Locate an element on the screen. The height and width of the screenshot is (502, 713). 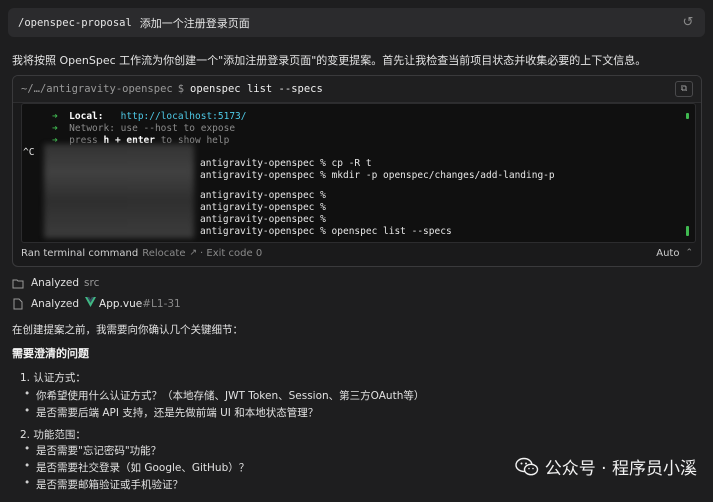
line-range: #L1-31 is located at coordinates (161, 303).